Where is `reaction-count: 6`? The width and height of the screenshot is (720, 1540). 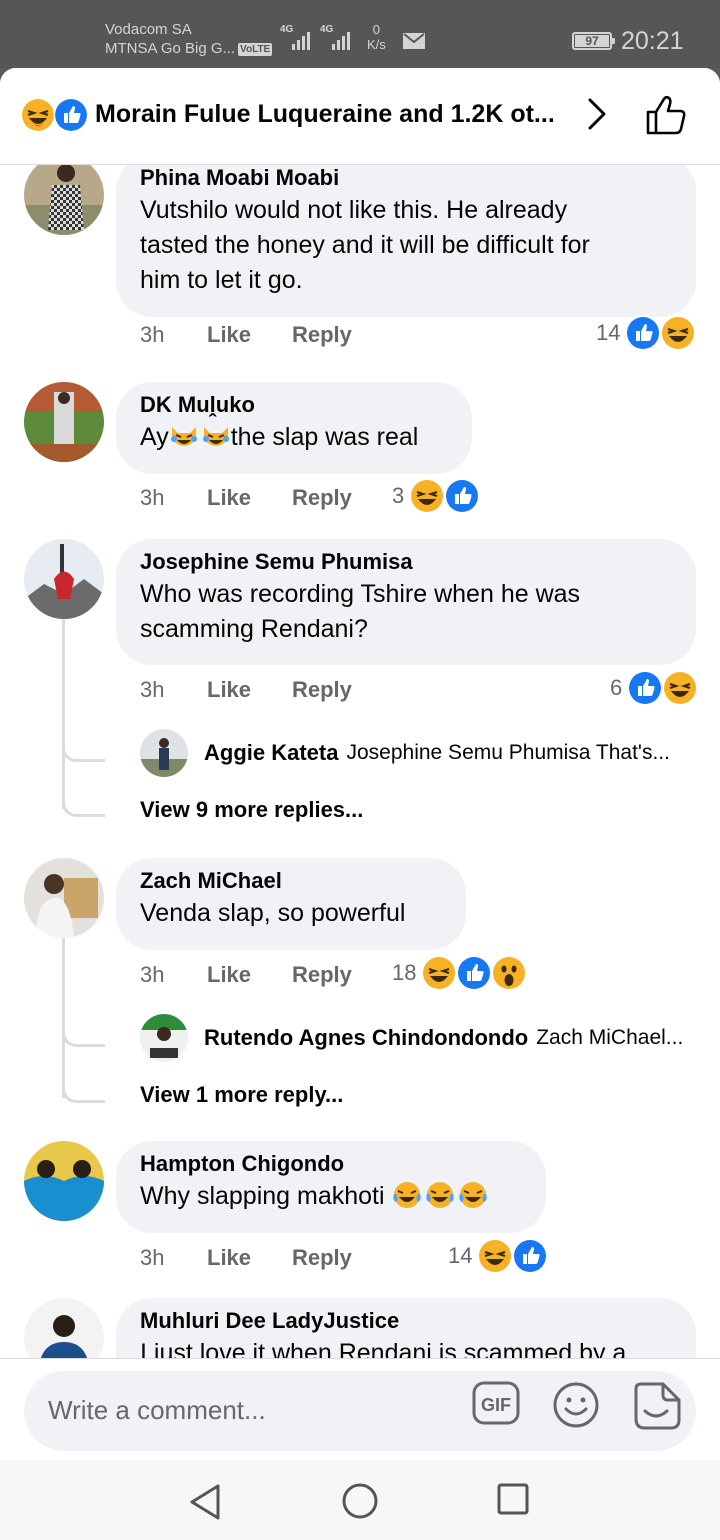 reaction-count: 6 is located at coordinates (616, 687).